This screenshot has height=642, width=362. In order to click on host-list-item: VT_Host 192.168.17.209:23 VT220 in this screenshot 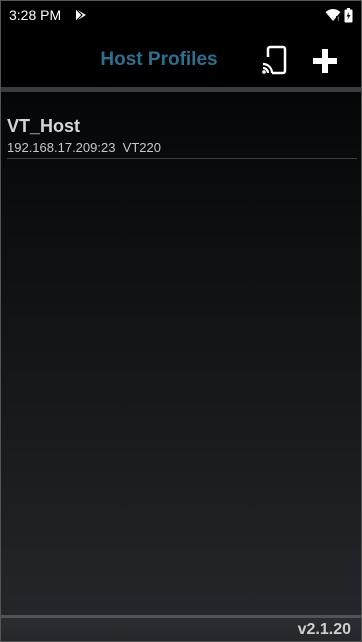, I will do `click(182, 137)`.